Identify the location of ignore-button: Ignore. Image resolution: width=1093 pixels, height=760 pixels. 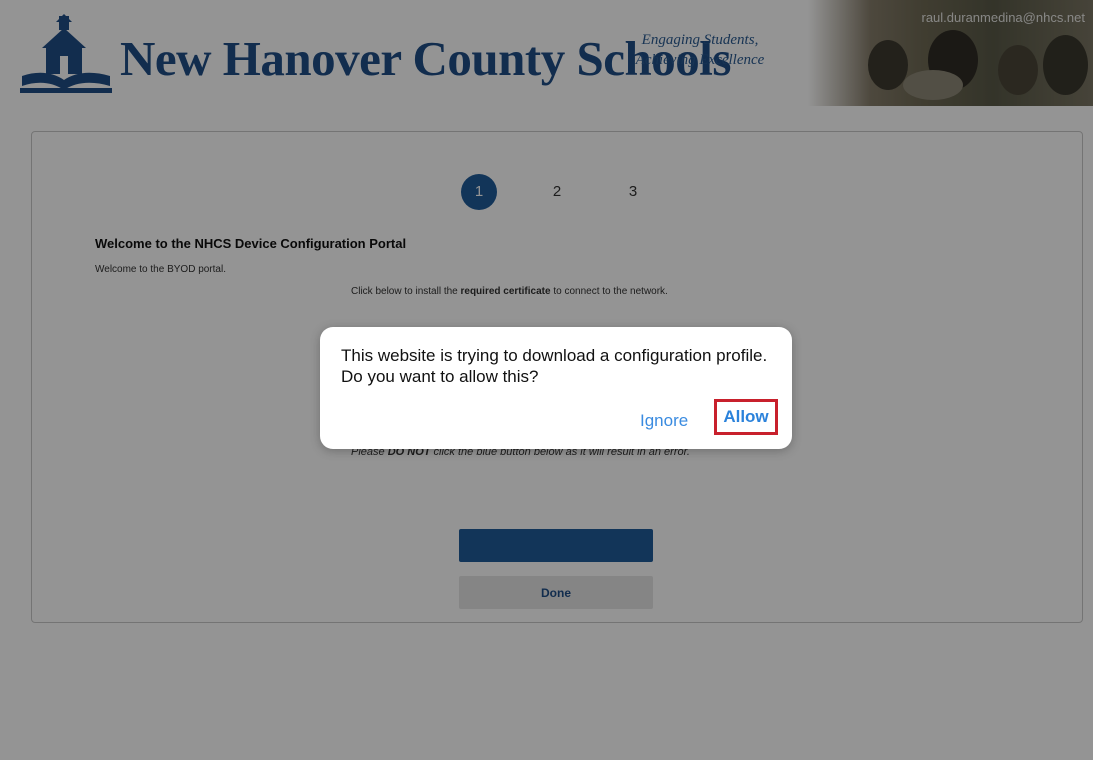
(664, 421).